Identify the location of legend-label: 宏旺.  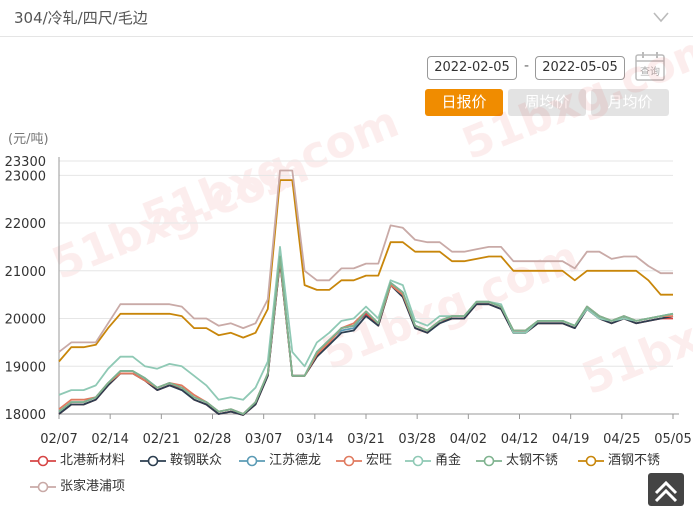
(379, 460).